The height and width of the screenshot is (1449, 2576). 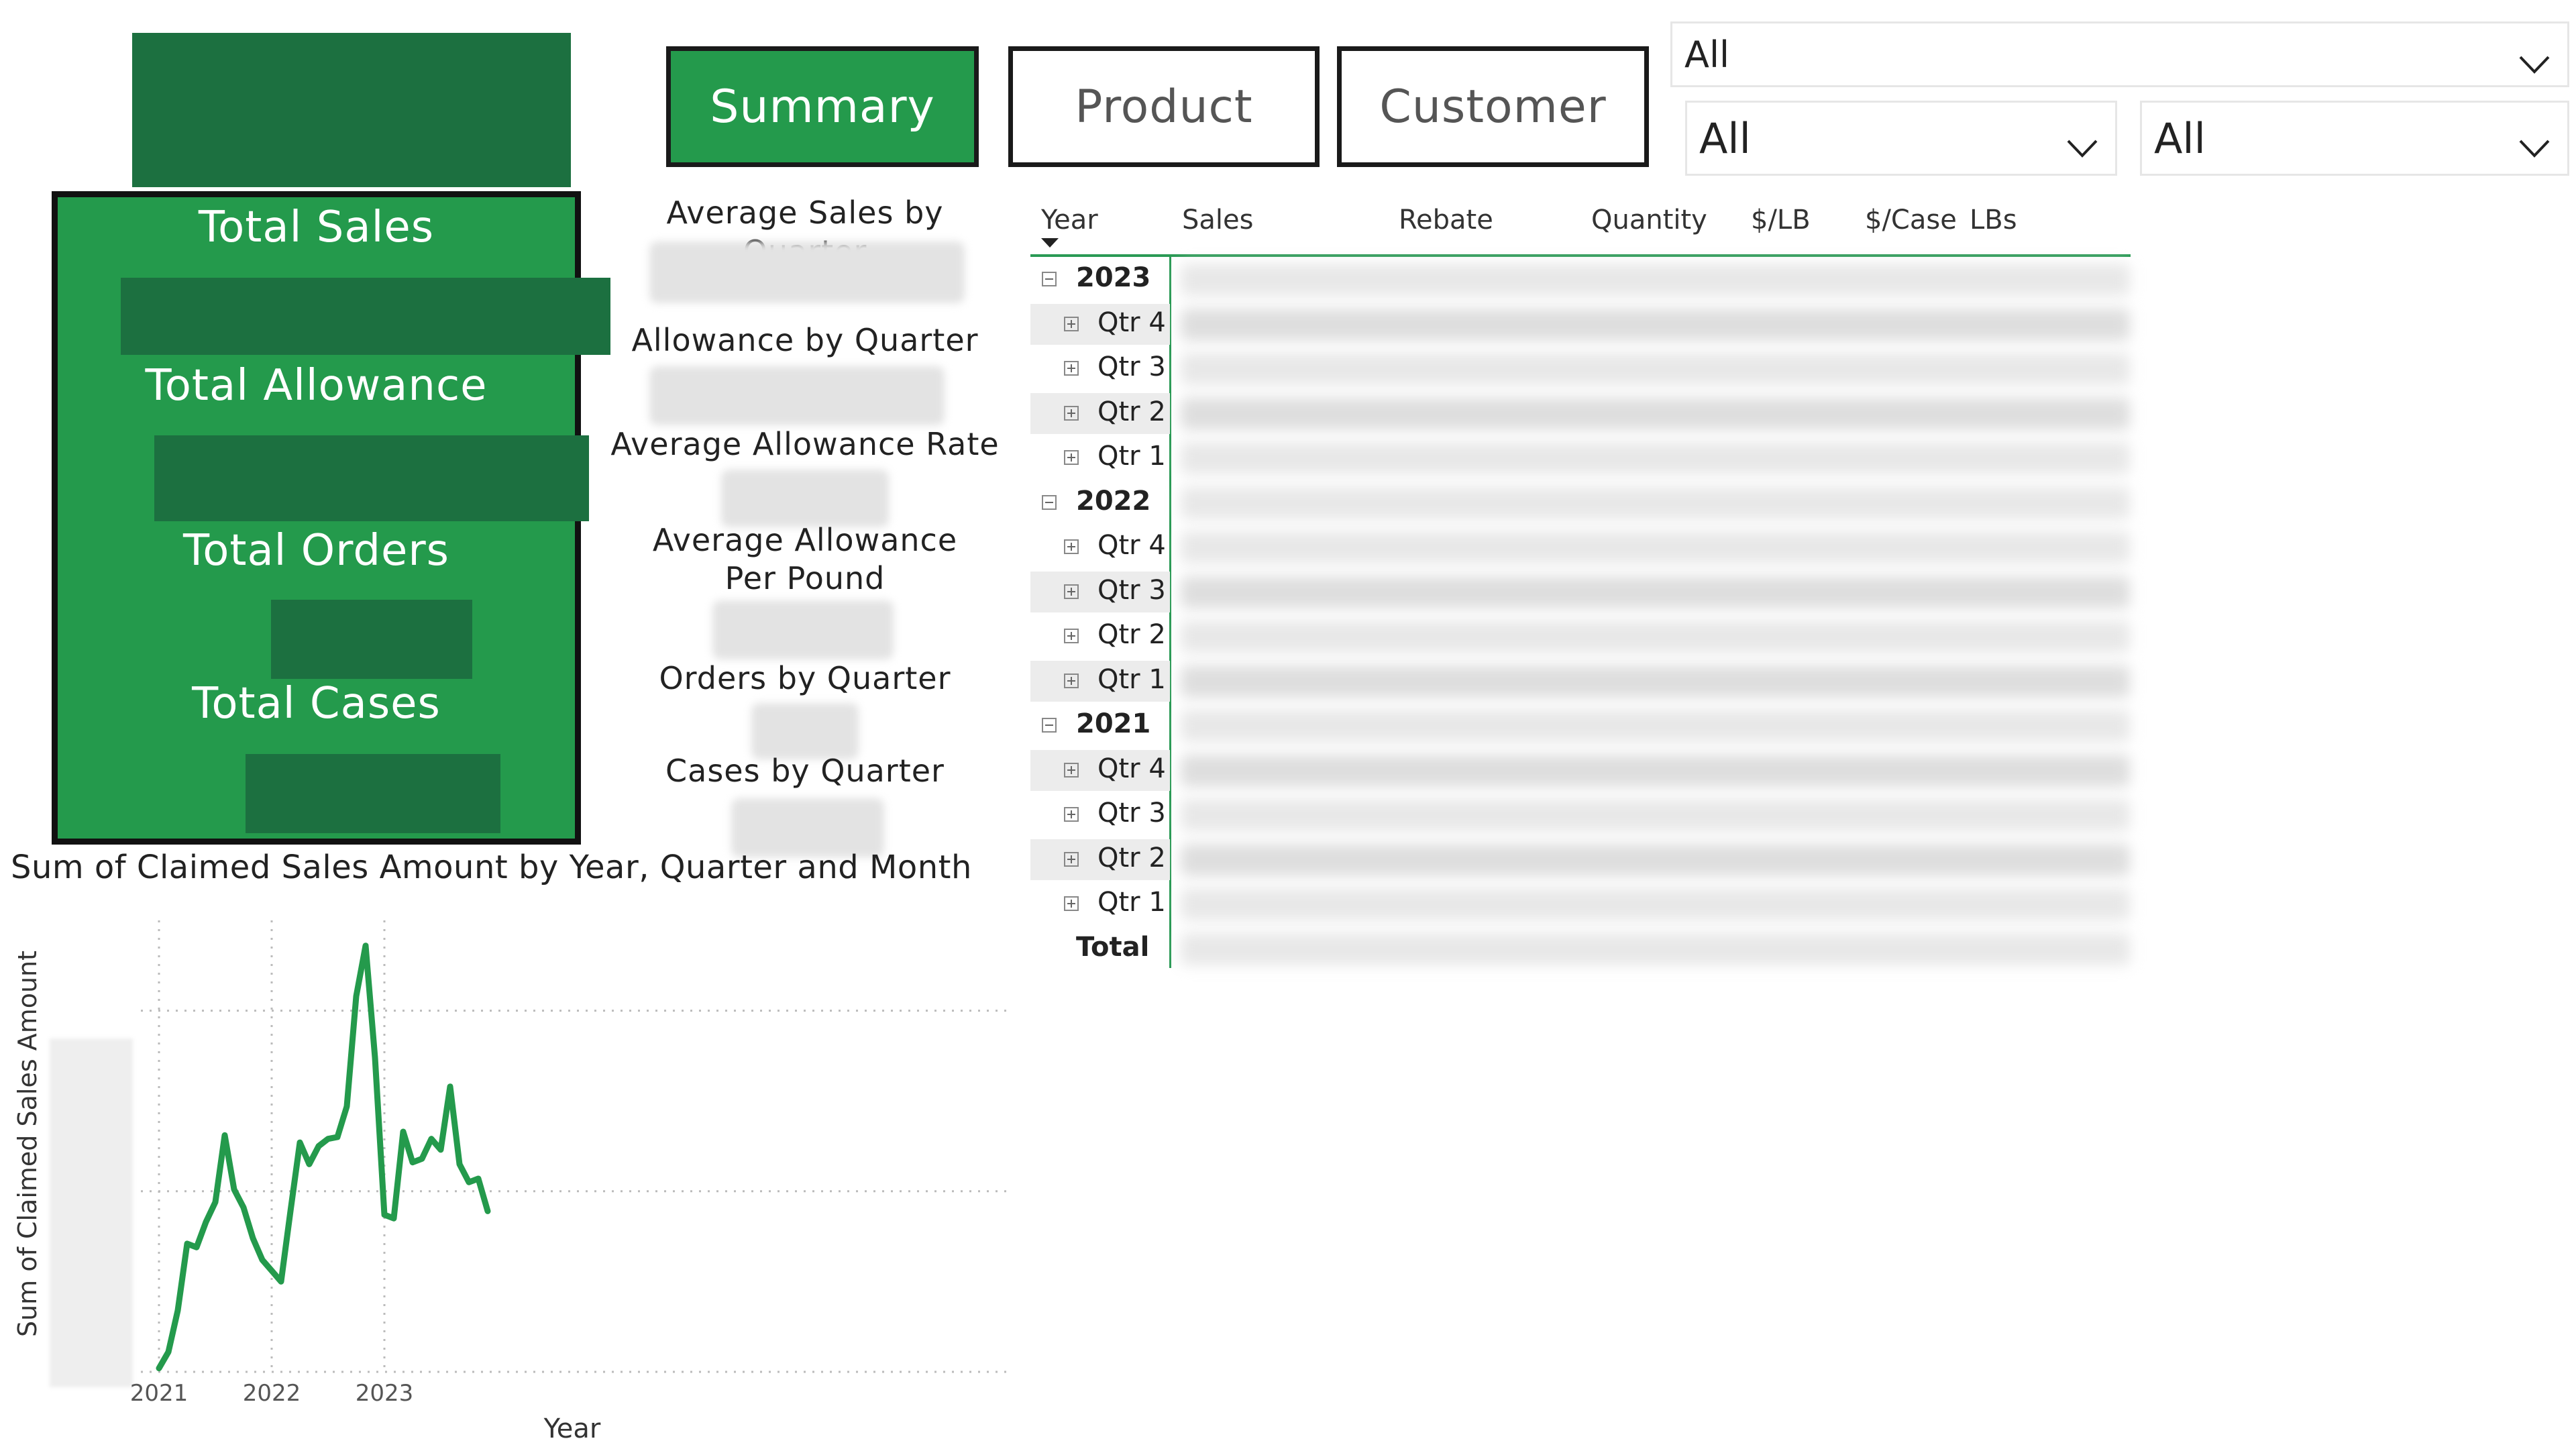 I want to click on col-header-rebate: Rebate, so click(x=1446, y=220).